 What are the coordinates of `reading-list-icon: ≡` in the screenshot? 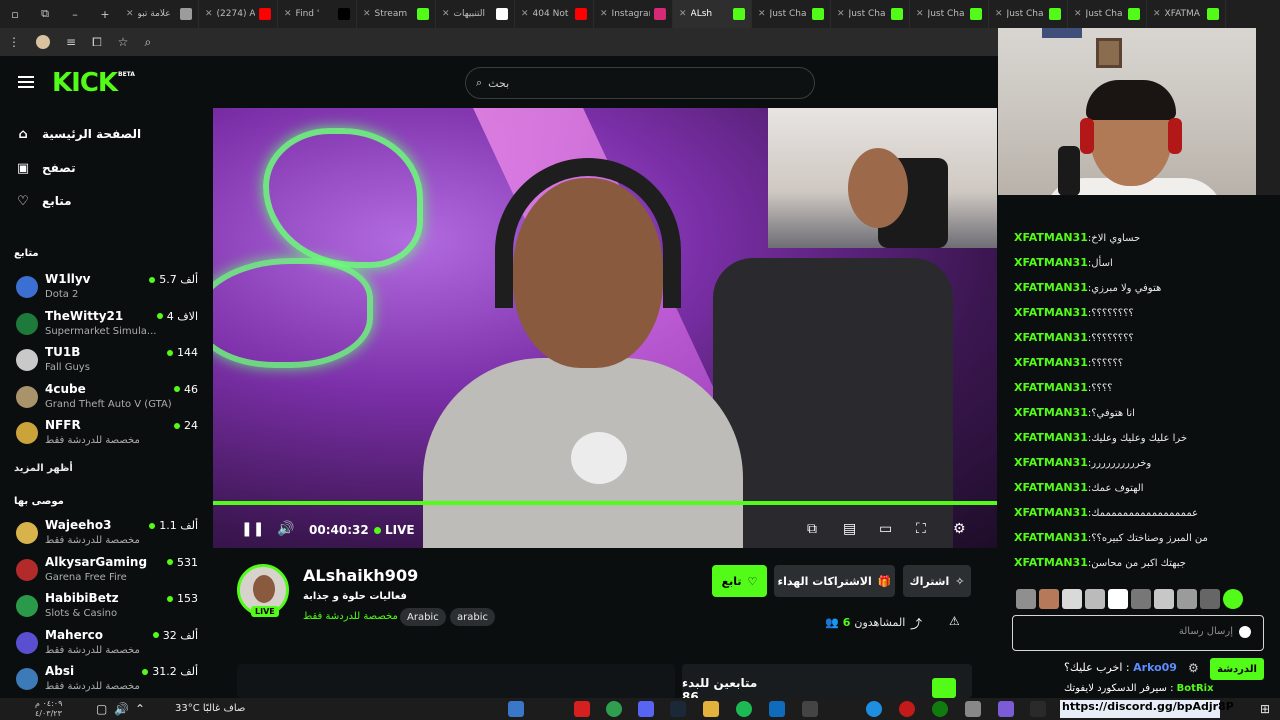 It's located at (71, 42).